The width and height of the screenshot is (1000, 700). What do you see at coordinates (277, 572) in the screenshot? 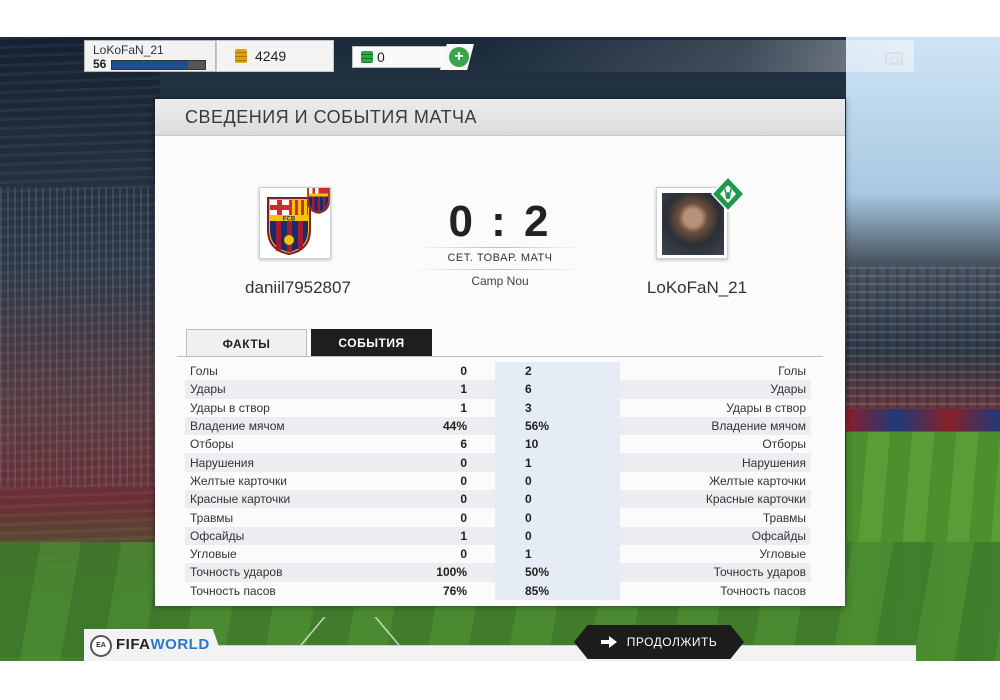
I see `stat-label-home: Точность ударов` at bounding box center [277, 572].